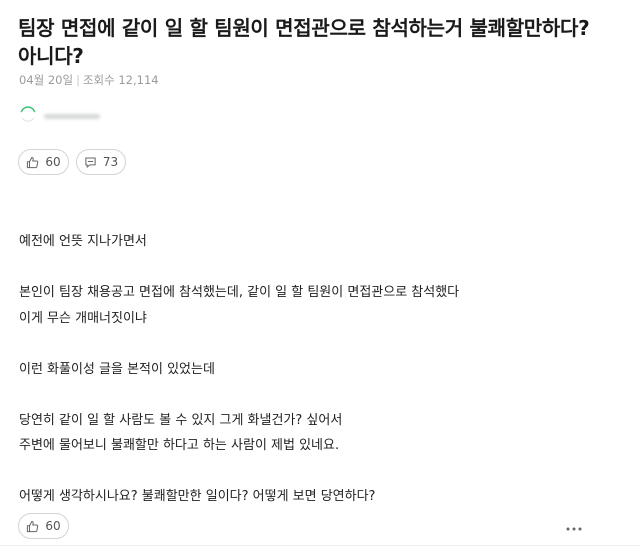  What do you see at coordinates (28, 114) in the screenshot?
I see `avatar` at bounding box center [28, 114].